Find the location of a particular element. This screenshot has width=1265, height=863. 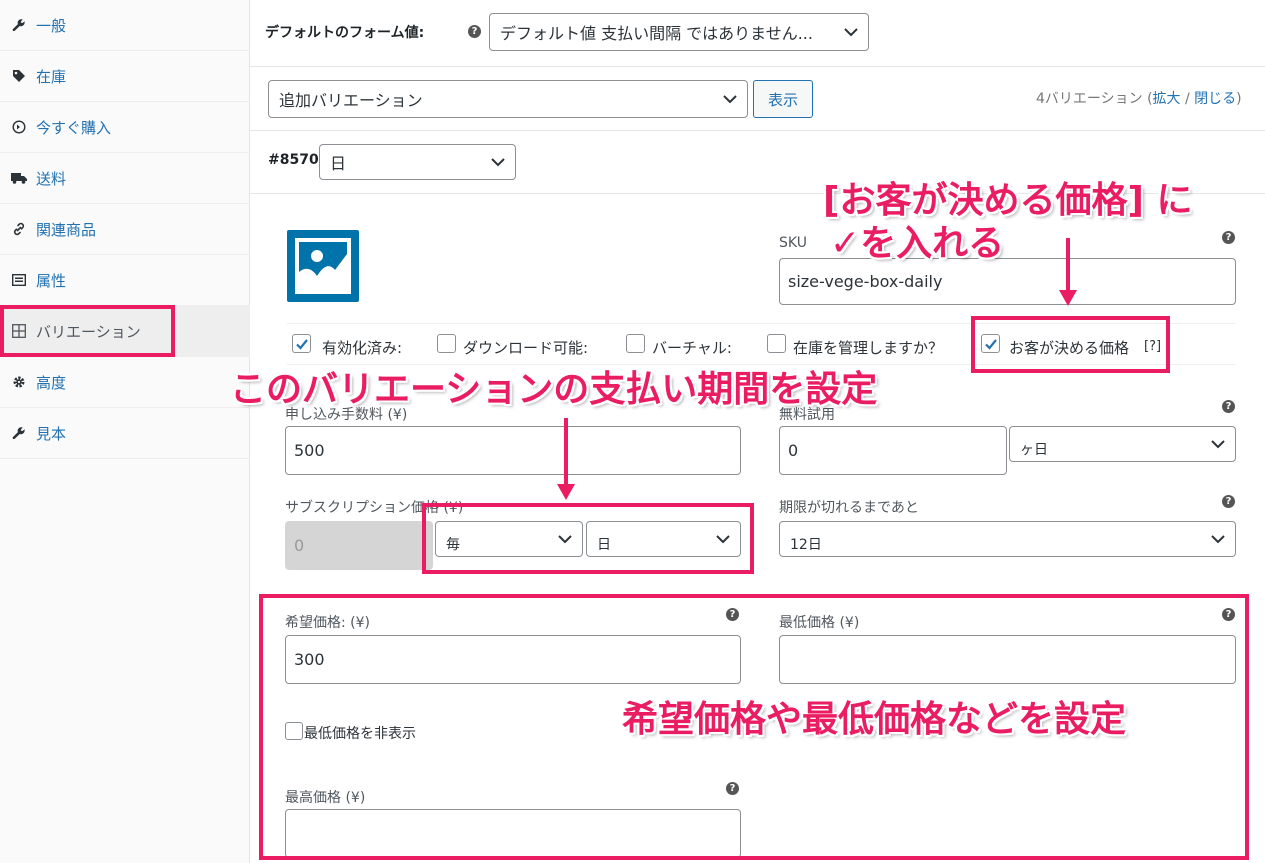

tab-inventory-label: 在庫 is located at coordinates (51, 76).